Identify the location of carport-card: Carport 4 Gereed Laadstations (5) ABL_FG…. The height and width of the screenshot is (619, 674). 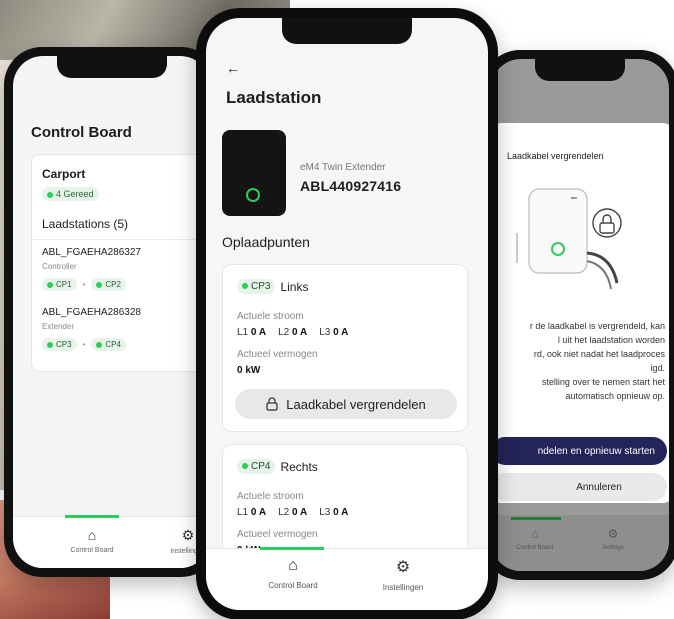
(120, 263).